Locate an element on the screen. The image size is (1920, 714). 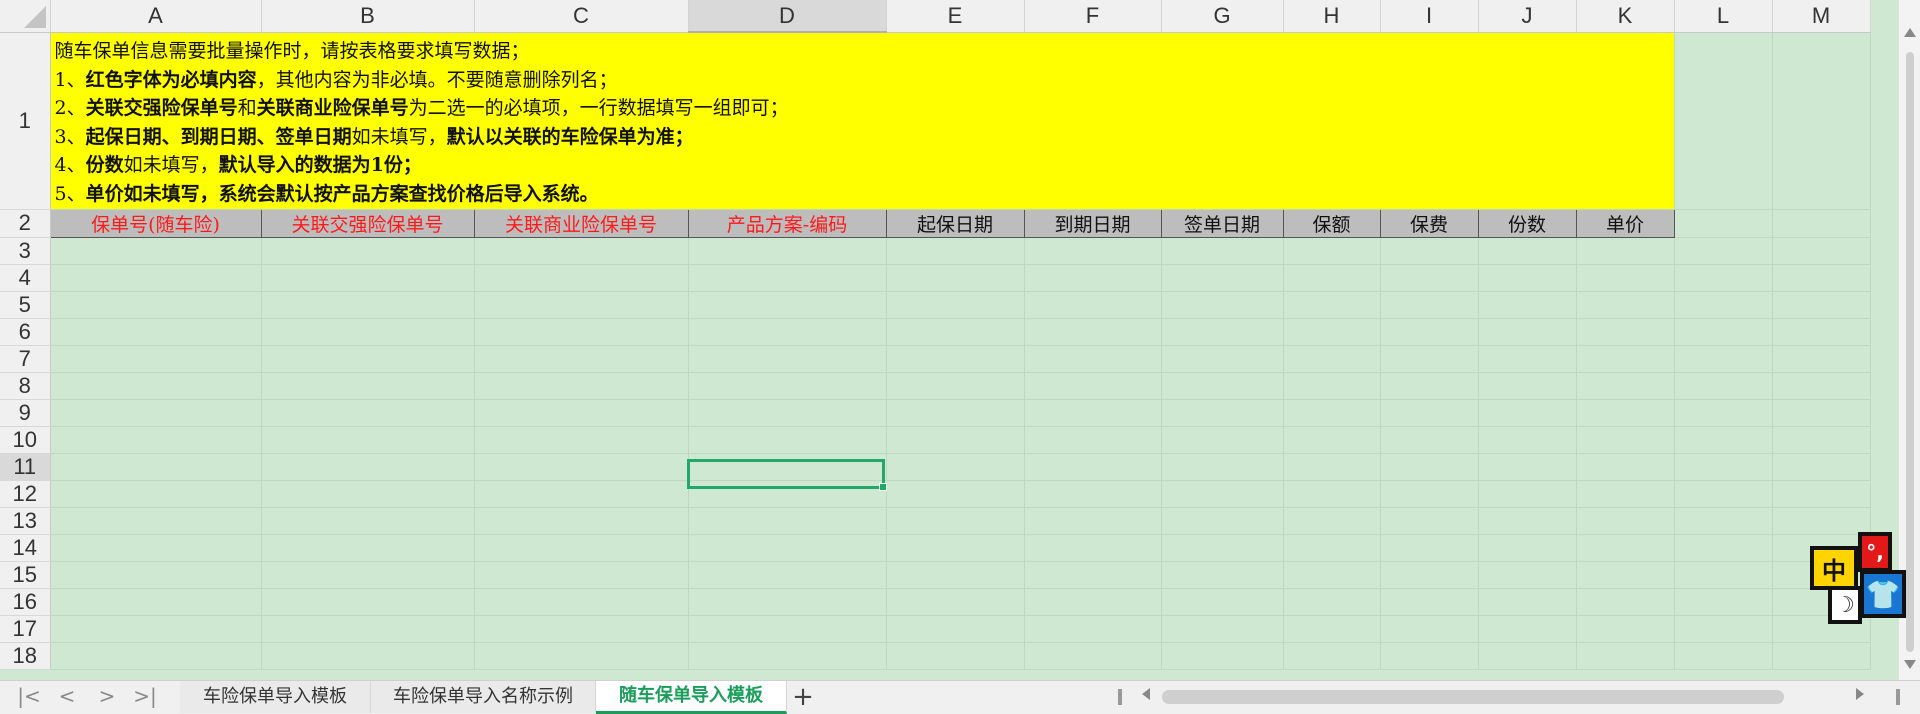
row-header-3: 3 is located at coordinates (25, 251).